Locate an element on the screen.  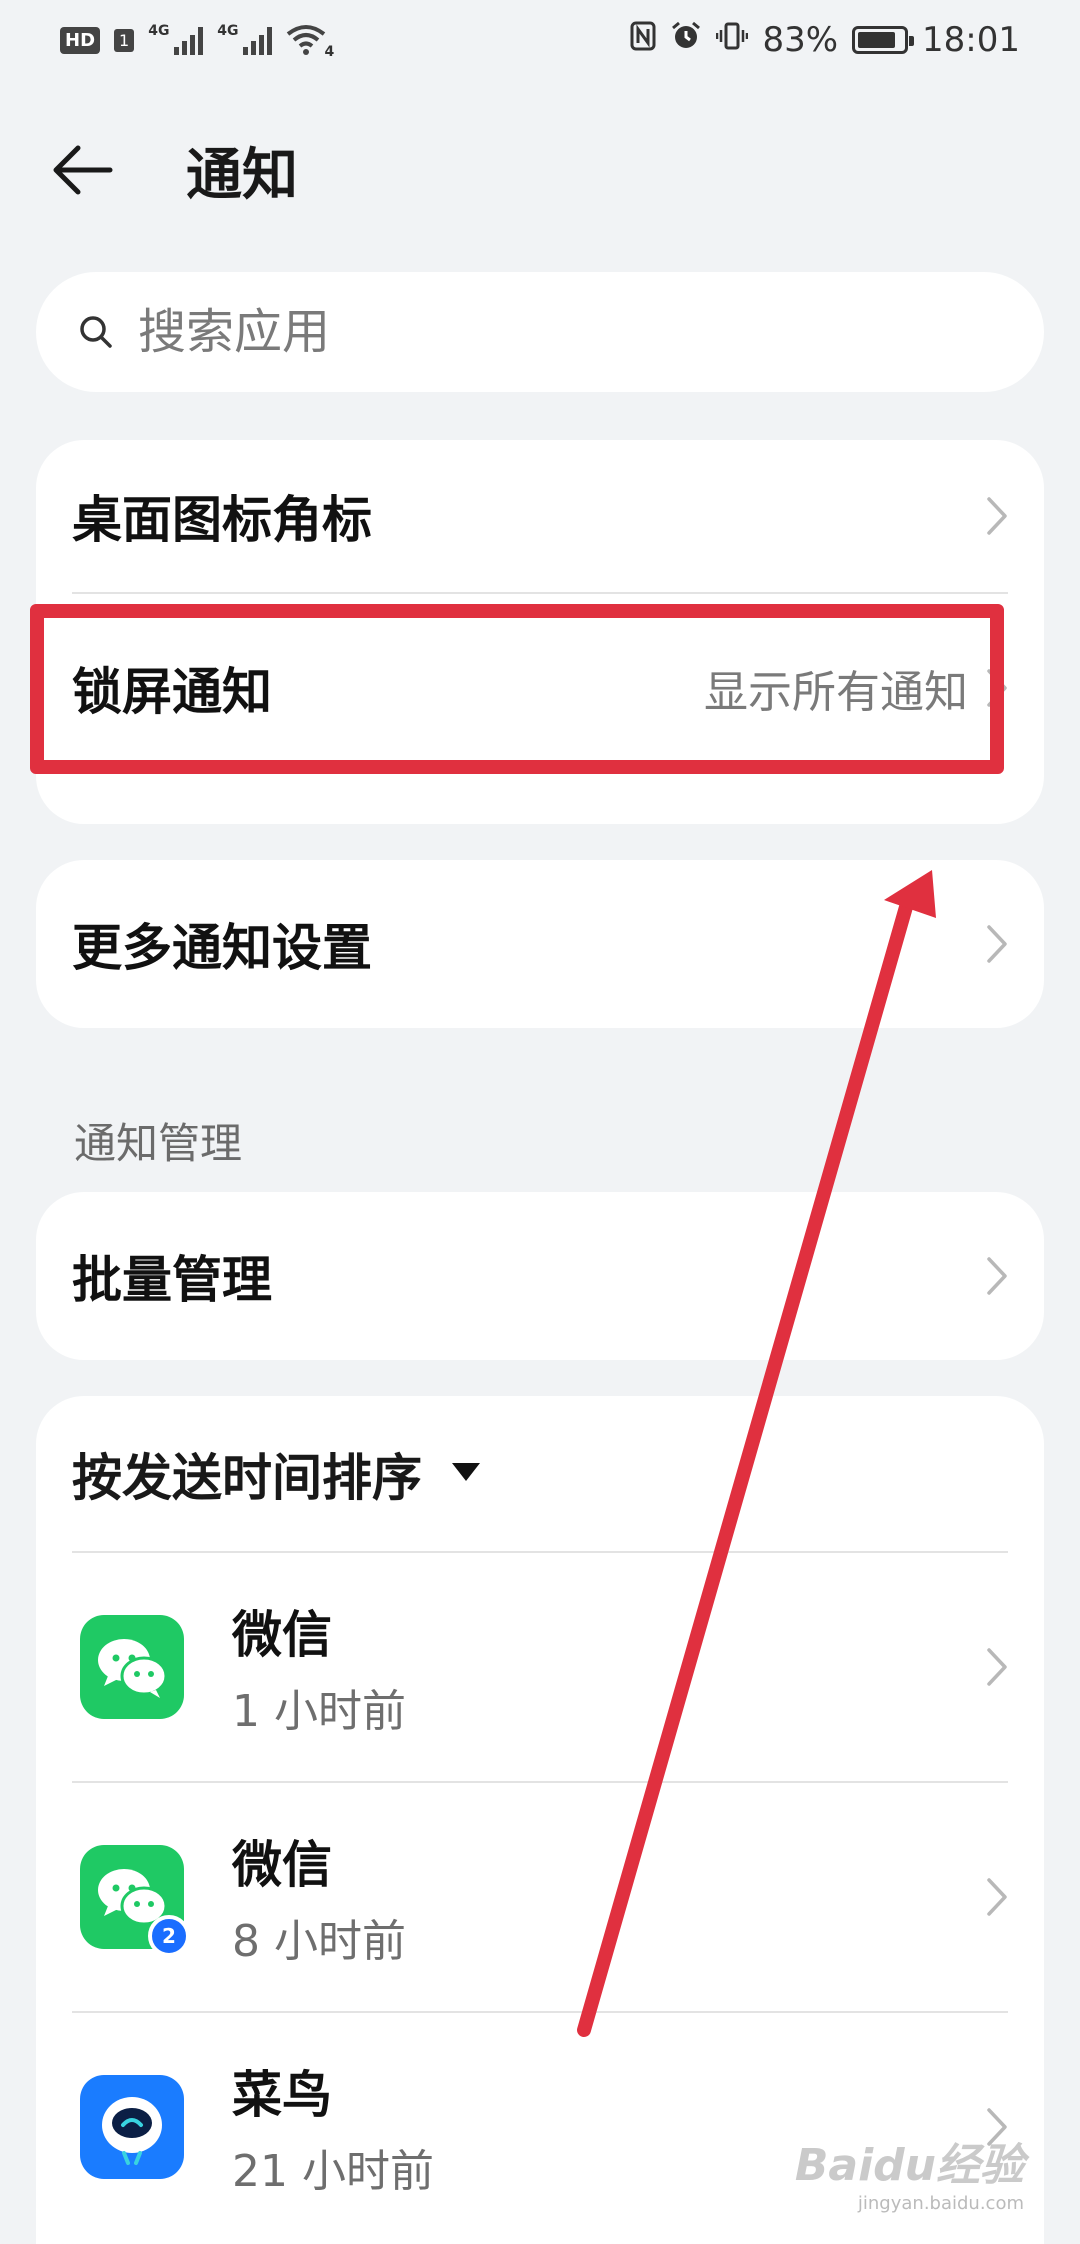
badge-setting-row: 桌面图标角标 is located at coordinates (540, 516).